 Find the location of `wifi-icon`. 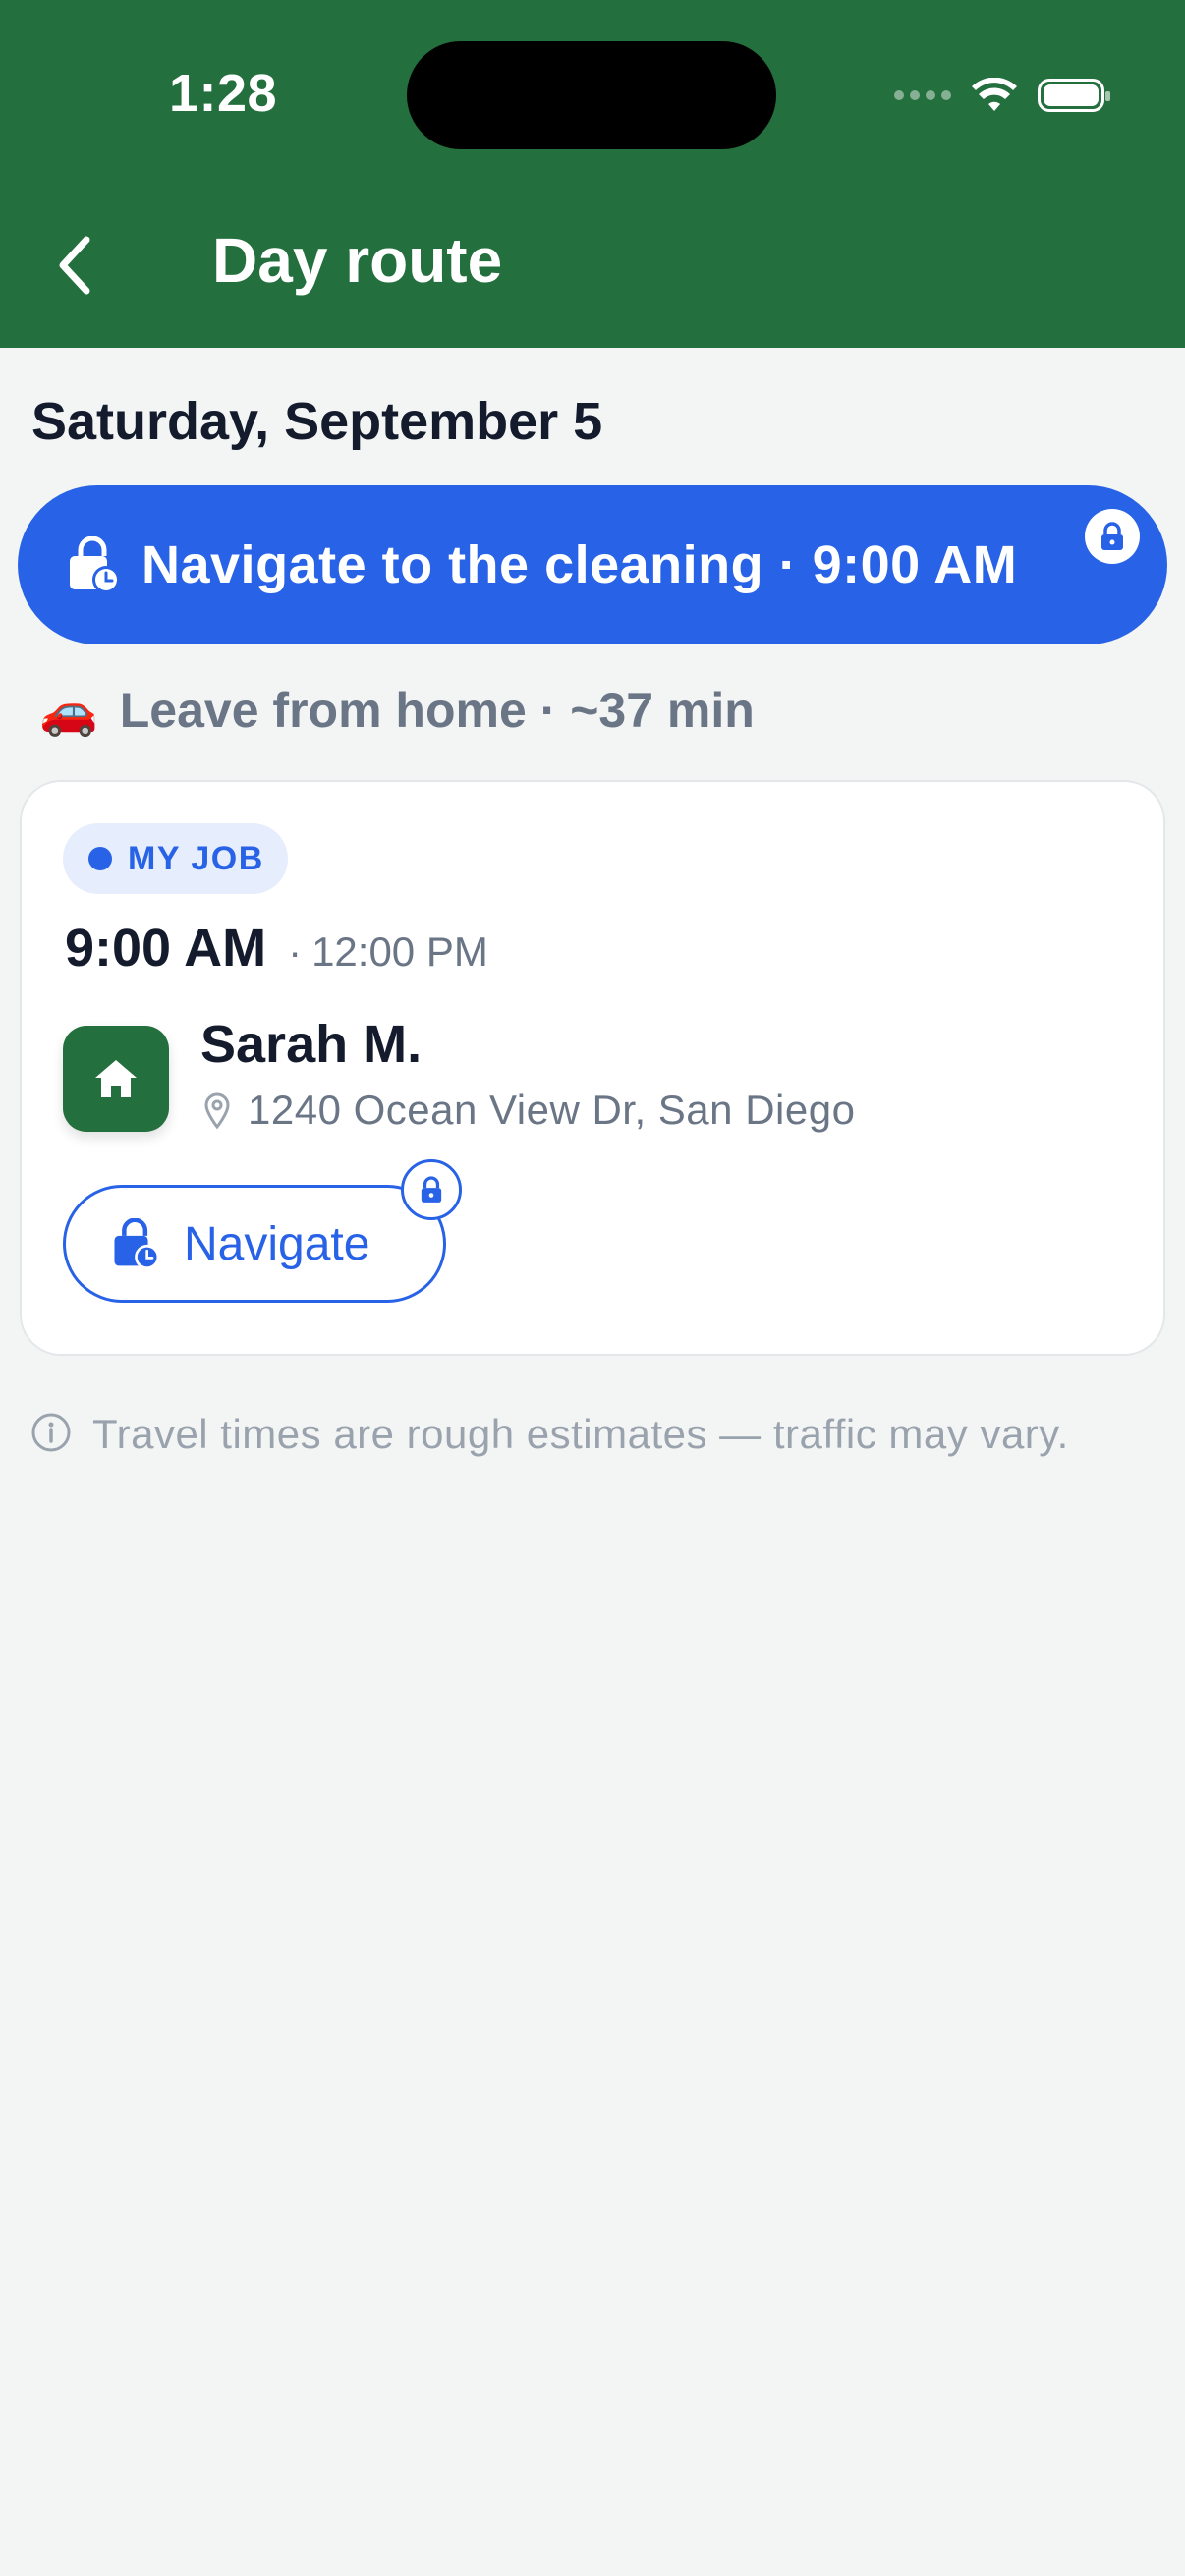

wifi-icon is located at coordinates (995, 94).